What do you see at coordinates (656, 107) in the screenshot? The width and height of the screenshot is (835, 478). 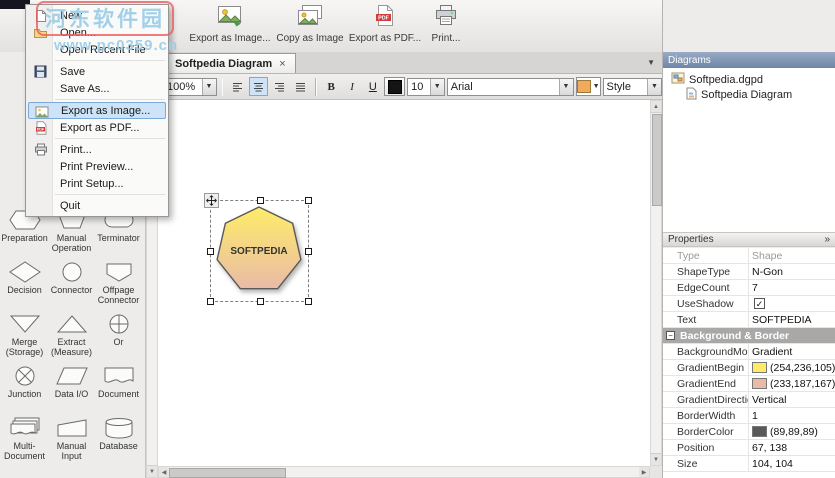 I see `scroll-up-icon: ▲` at bounding box center [656, 107].